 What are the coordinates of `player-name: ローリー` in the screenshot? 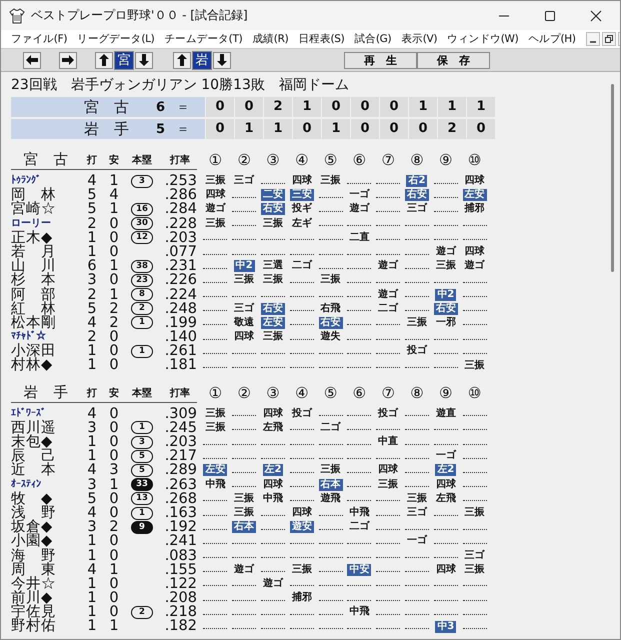 It's located at (31, 223).